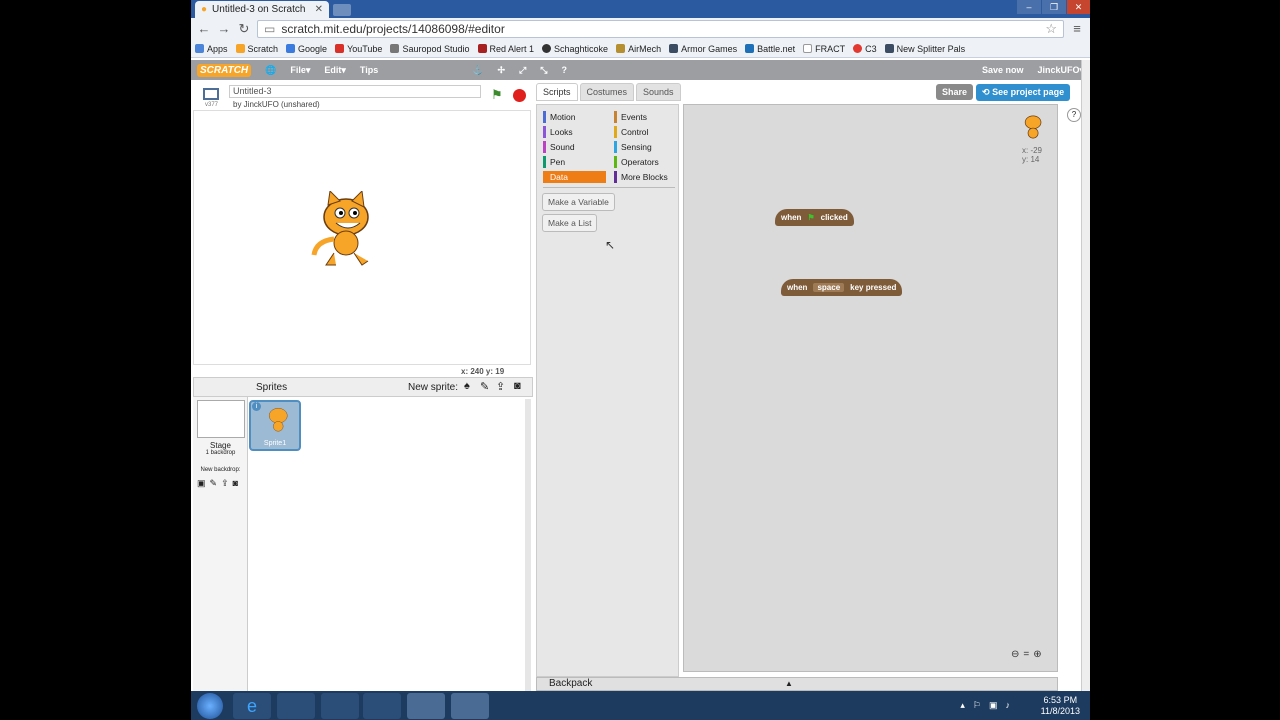 Image resolution: width=1280 pixels, height=720 pixels. I want to click on chrome-icon, so click(426, 706).